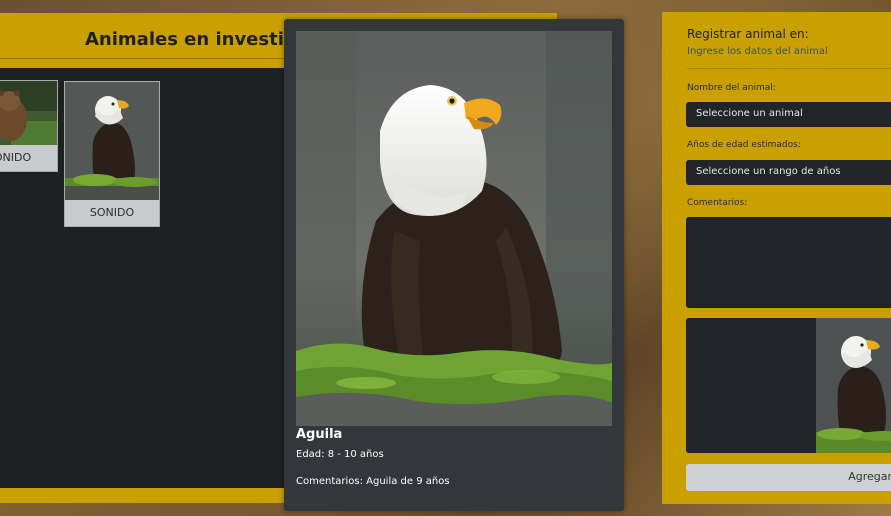 This screenshot has width=891, height=516. What do you see at coordinates (757, 51) in the screenshot?
I see `form-subtitle: Ingrese los datos del animal` at bounding box center [757, 51].